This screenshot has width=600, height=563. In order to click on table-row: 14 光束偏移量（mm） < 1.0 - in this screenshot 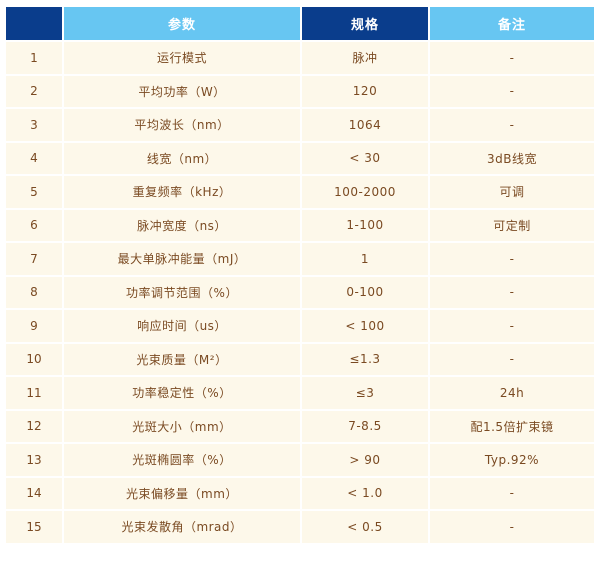, I will do `click(300, 493)`.